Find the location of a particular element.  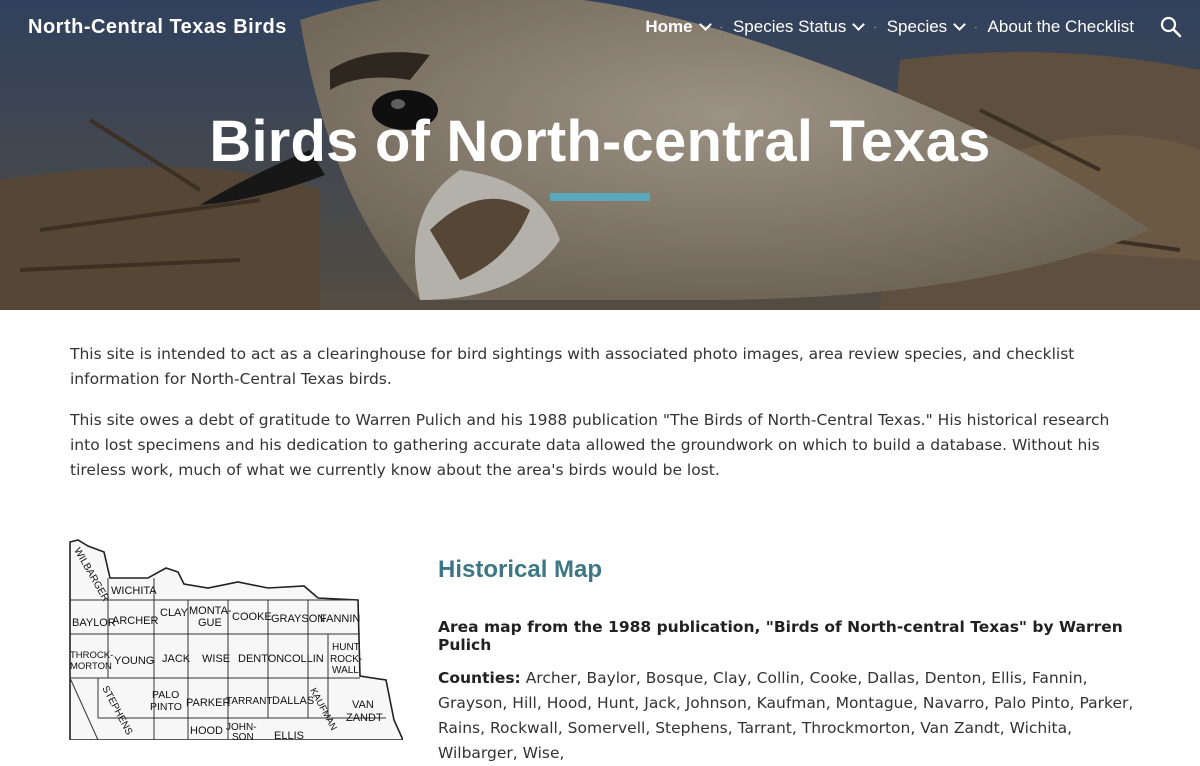

map-label: THROCK- is located at coordinates (91, 655).